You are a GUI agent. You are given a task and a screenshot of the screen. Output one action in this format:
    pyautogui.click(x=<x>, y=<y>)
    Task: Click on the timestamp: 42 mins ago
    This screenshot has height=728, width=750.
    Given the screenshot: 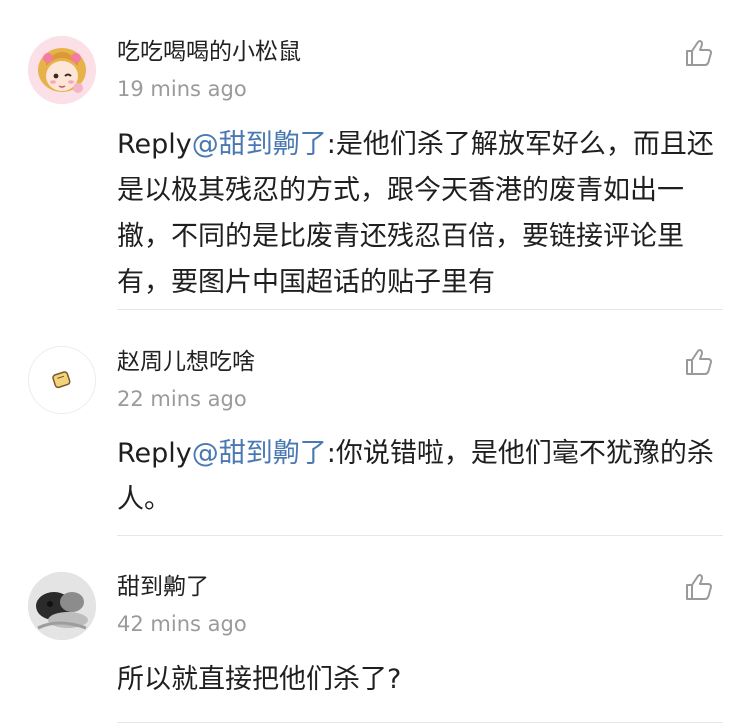 What is the action you would take?
    pyautogui.click(x=182, y=624)
    